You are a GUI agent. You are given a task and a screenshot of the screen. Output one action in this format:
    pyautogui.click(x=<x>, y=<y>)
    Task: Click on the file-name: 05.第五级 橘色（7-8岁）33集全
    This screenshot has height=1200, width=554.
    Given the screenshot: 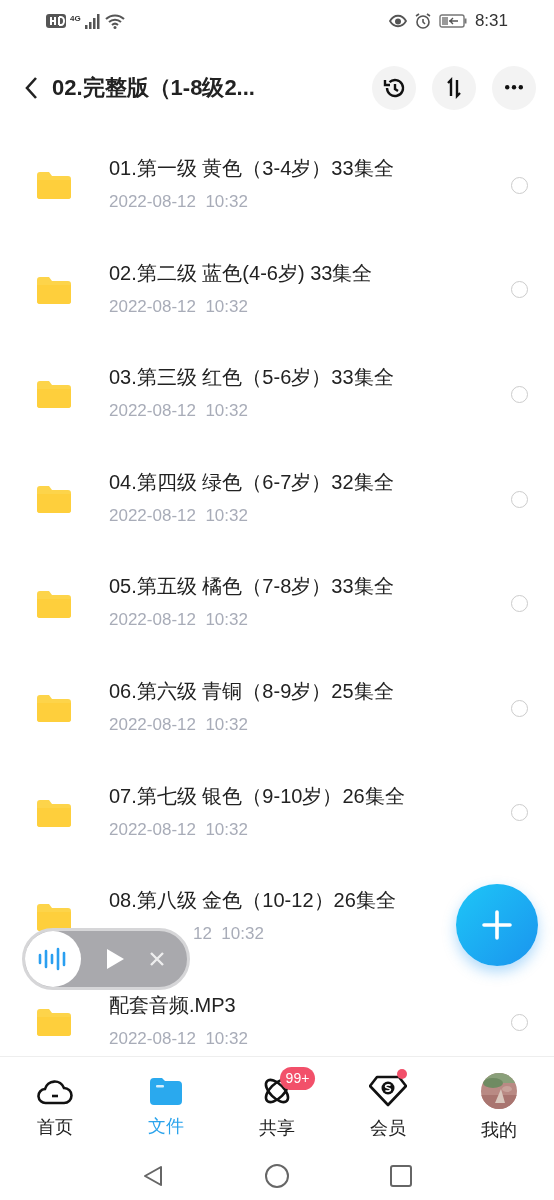 What is the action you would take?
    pyautogui.click(x=251, y=586)
    